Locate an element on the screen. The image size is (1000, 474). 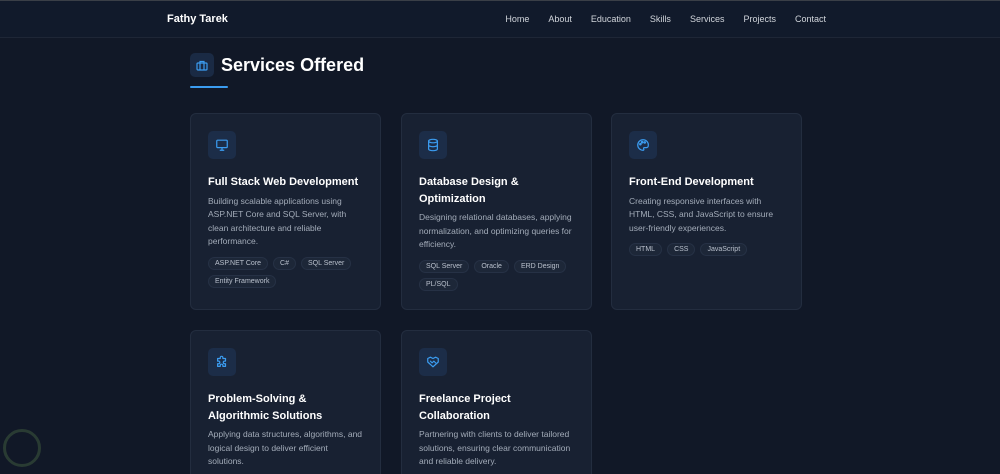
nav-home: Home is located at coordinates (517, 19).